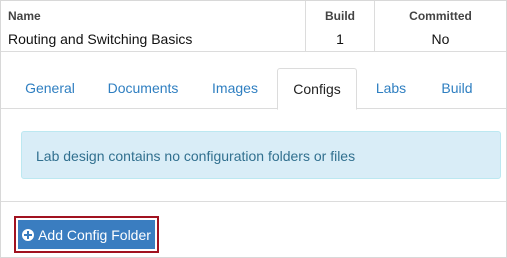  What do you see at coordinates (457, 88) in the screenshot?
I see `tab-build: Build` at bounding box center [457, 88].